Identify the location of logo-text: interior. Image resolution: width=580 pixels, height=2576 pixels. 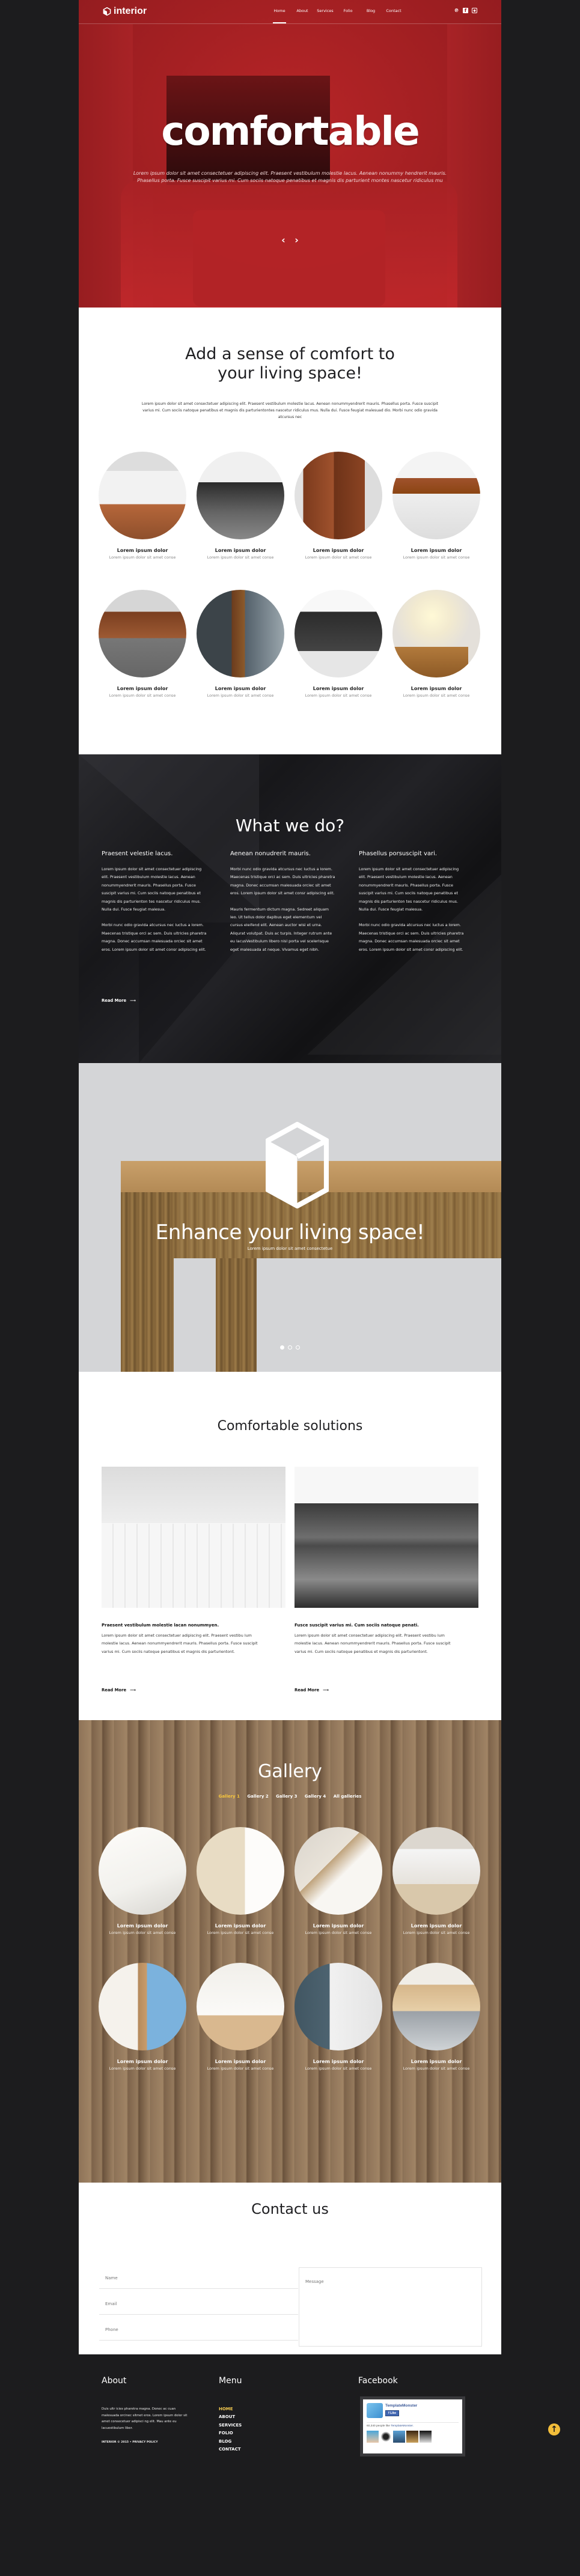
(130, 11).